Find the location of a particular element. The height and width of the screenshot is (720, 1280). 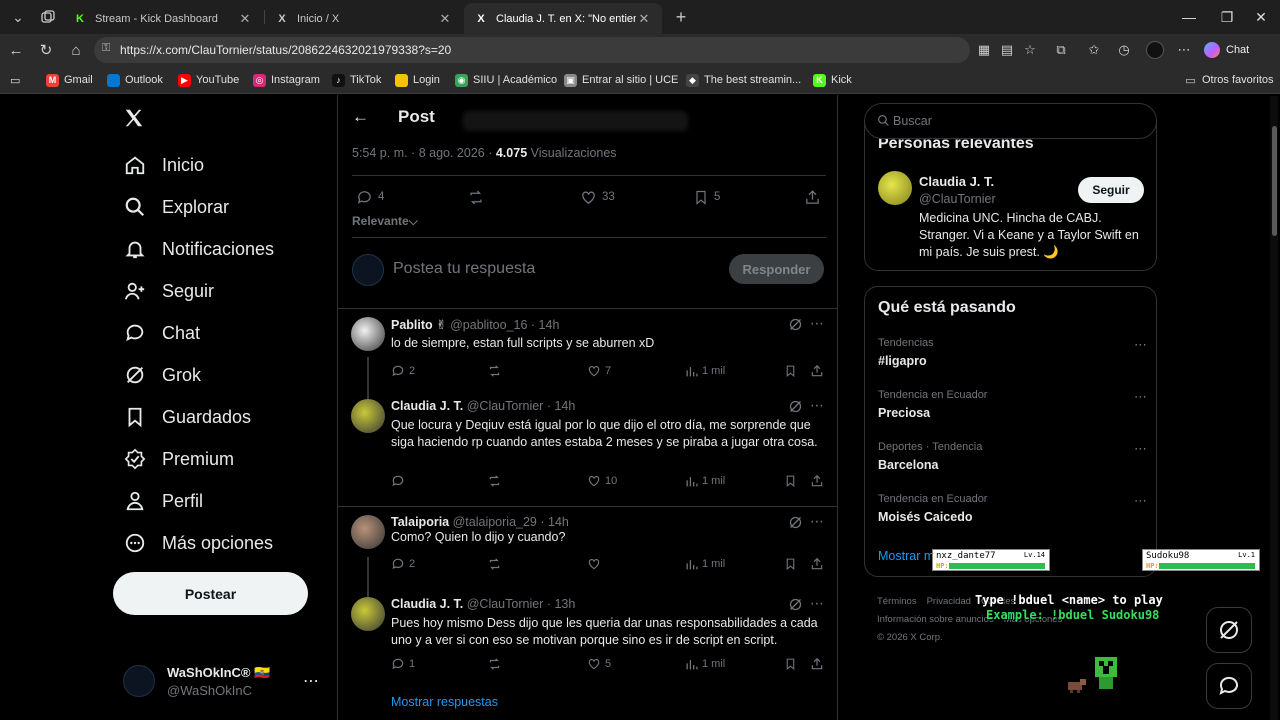

copilot-chat-button: Chat is located at coordinates (1226, 50).